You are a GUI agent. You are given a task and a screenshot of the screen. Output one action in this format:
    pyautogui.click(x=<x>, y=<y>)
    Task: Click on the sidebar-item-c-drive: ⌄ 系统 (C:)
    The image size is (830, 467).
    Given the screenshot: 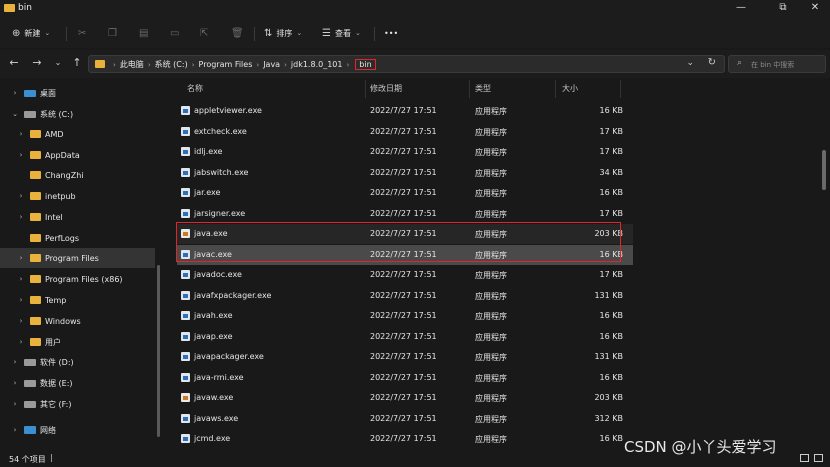 What is the action you would take?
    pyautogui.click(x=82, y=114)
    